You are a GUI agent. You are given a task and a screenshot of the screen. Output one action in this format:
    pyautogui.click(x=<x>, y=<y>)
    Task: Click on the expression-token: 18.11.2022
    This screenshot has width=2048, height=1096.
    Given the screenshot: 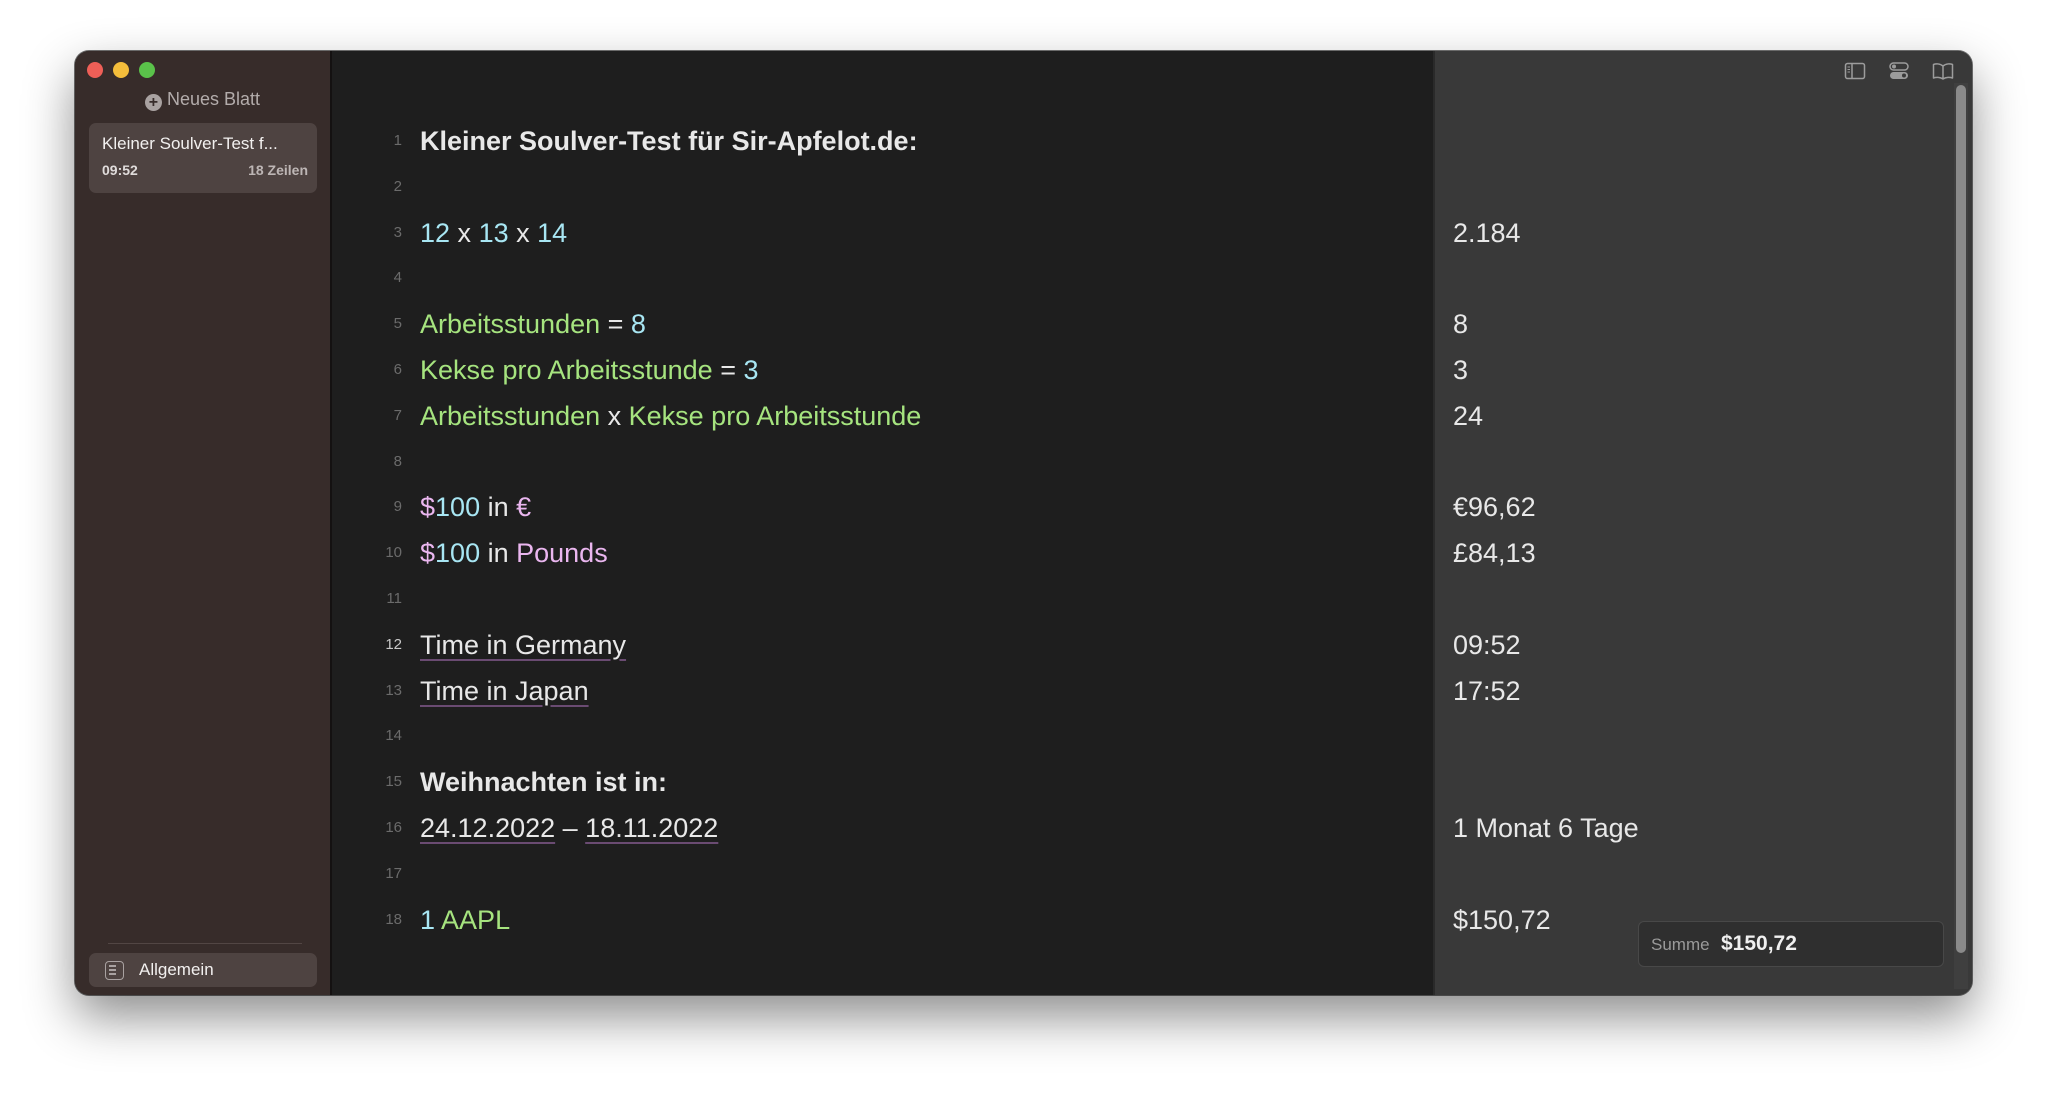 What is the action you would take?
    pyautogui.click(x=652, y=828)
    